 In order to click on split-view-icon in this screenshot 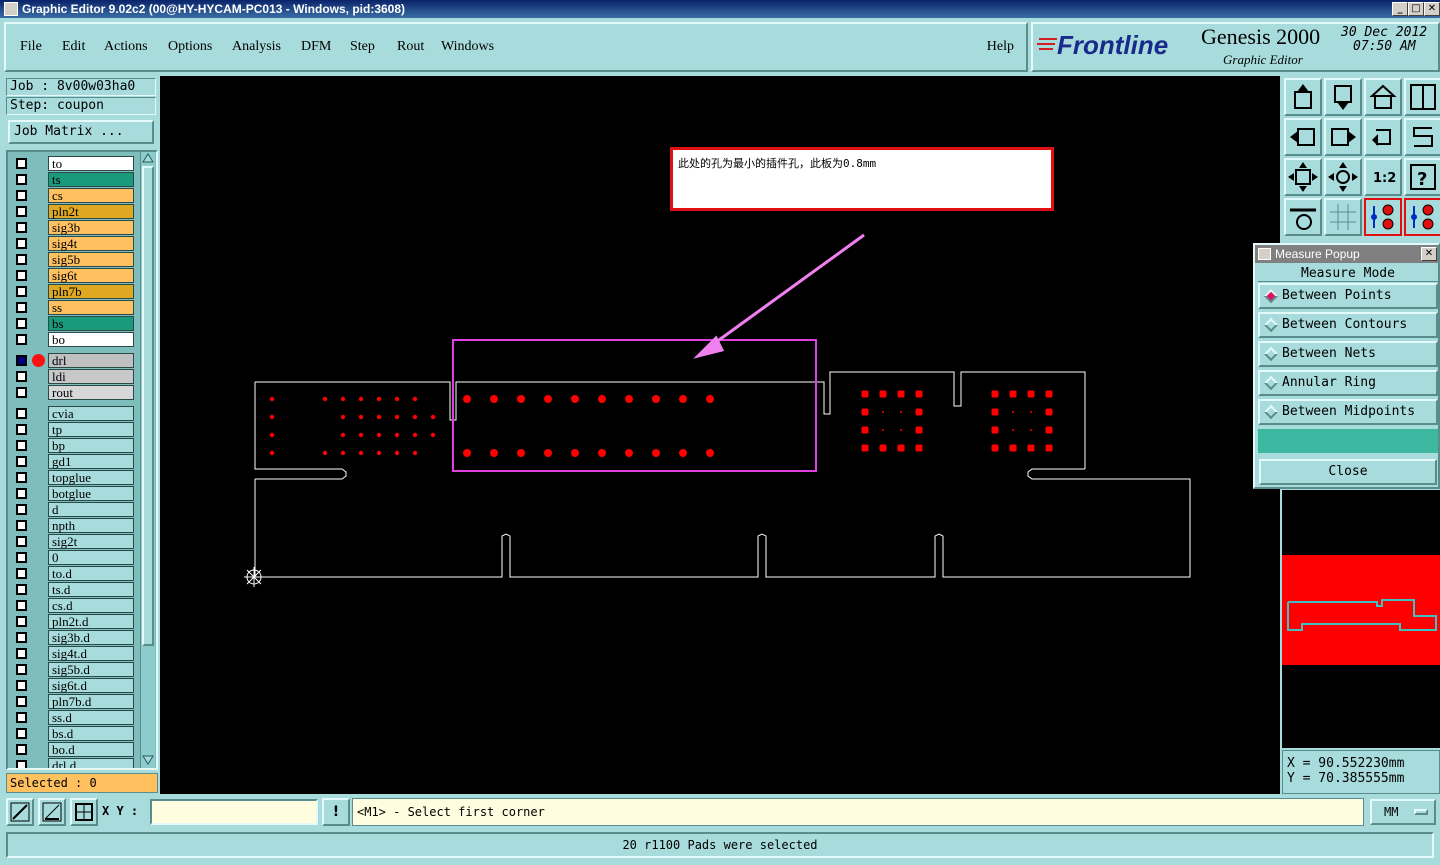, I will do `click(1422, 97)`.